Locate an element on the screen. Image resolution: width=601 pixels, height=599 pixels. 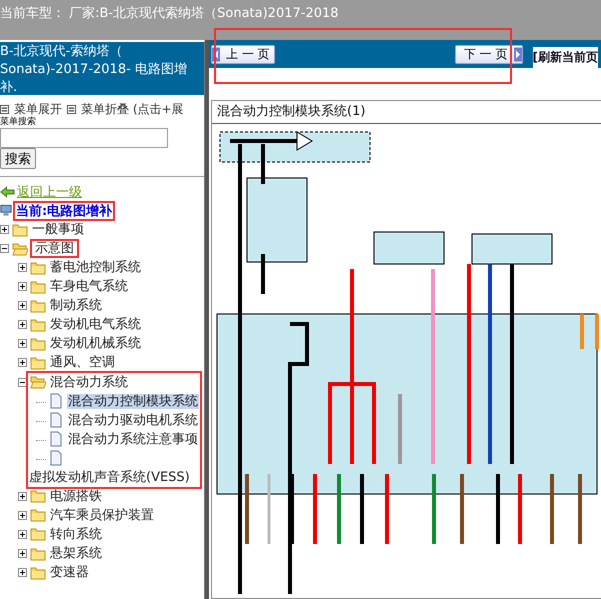
left-arrow-icon is located at coordinates (7, 192).